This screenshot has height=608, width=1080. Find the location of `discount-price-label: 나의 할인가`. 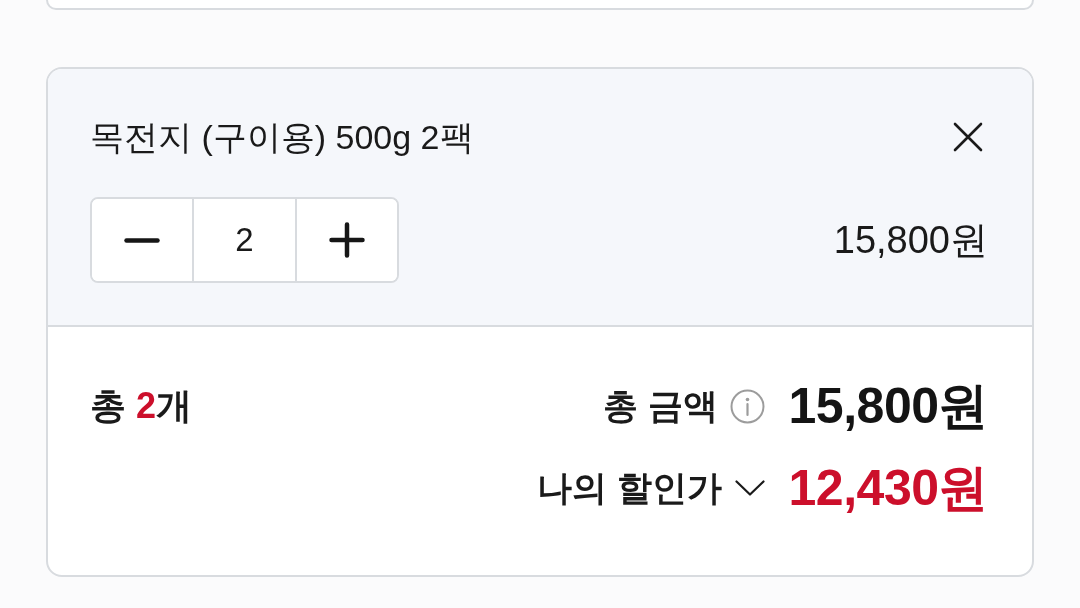

discount-price-label: 나의 할인가 is located at coordinates (629, 487).